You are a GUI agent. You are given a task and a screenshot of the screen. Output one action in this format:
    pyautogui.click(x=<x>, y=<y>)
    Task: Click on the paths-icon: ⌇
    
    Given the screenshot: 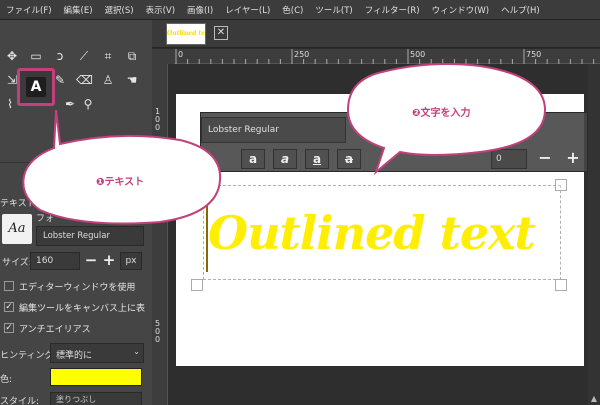 What is the action you would take?
    pyautogui.click(x=10, y=104)
    